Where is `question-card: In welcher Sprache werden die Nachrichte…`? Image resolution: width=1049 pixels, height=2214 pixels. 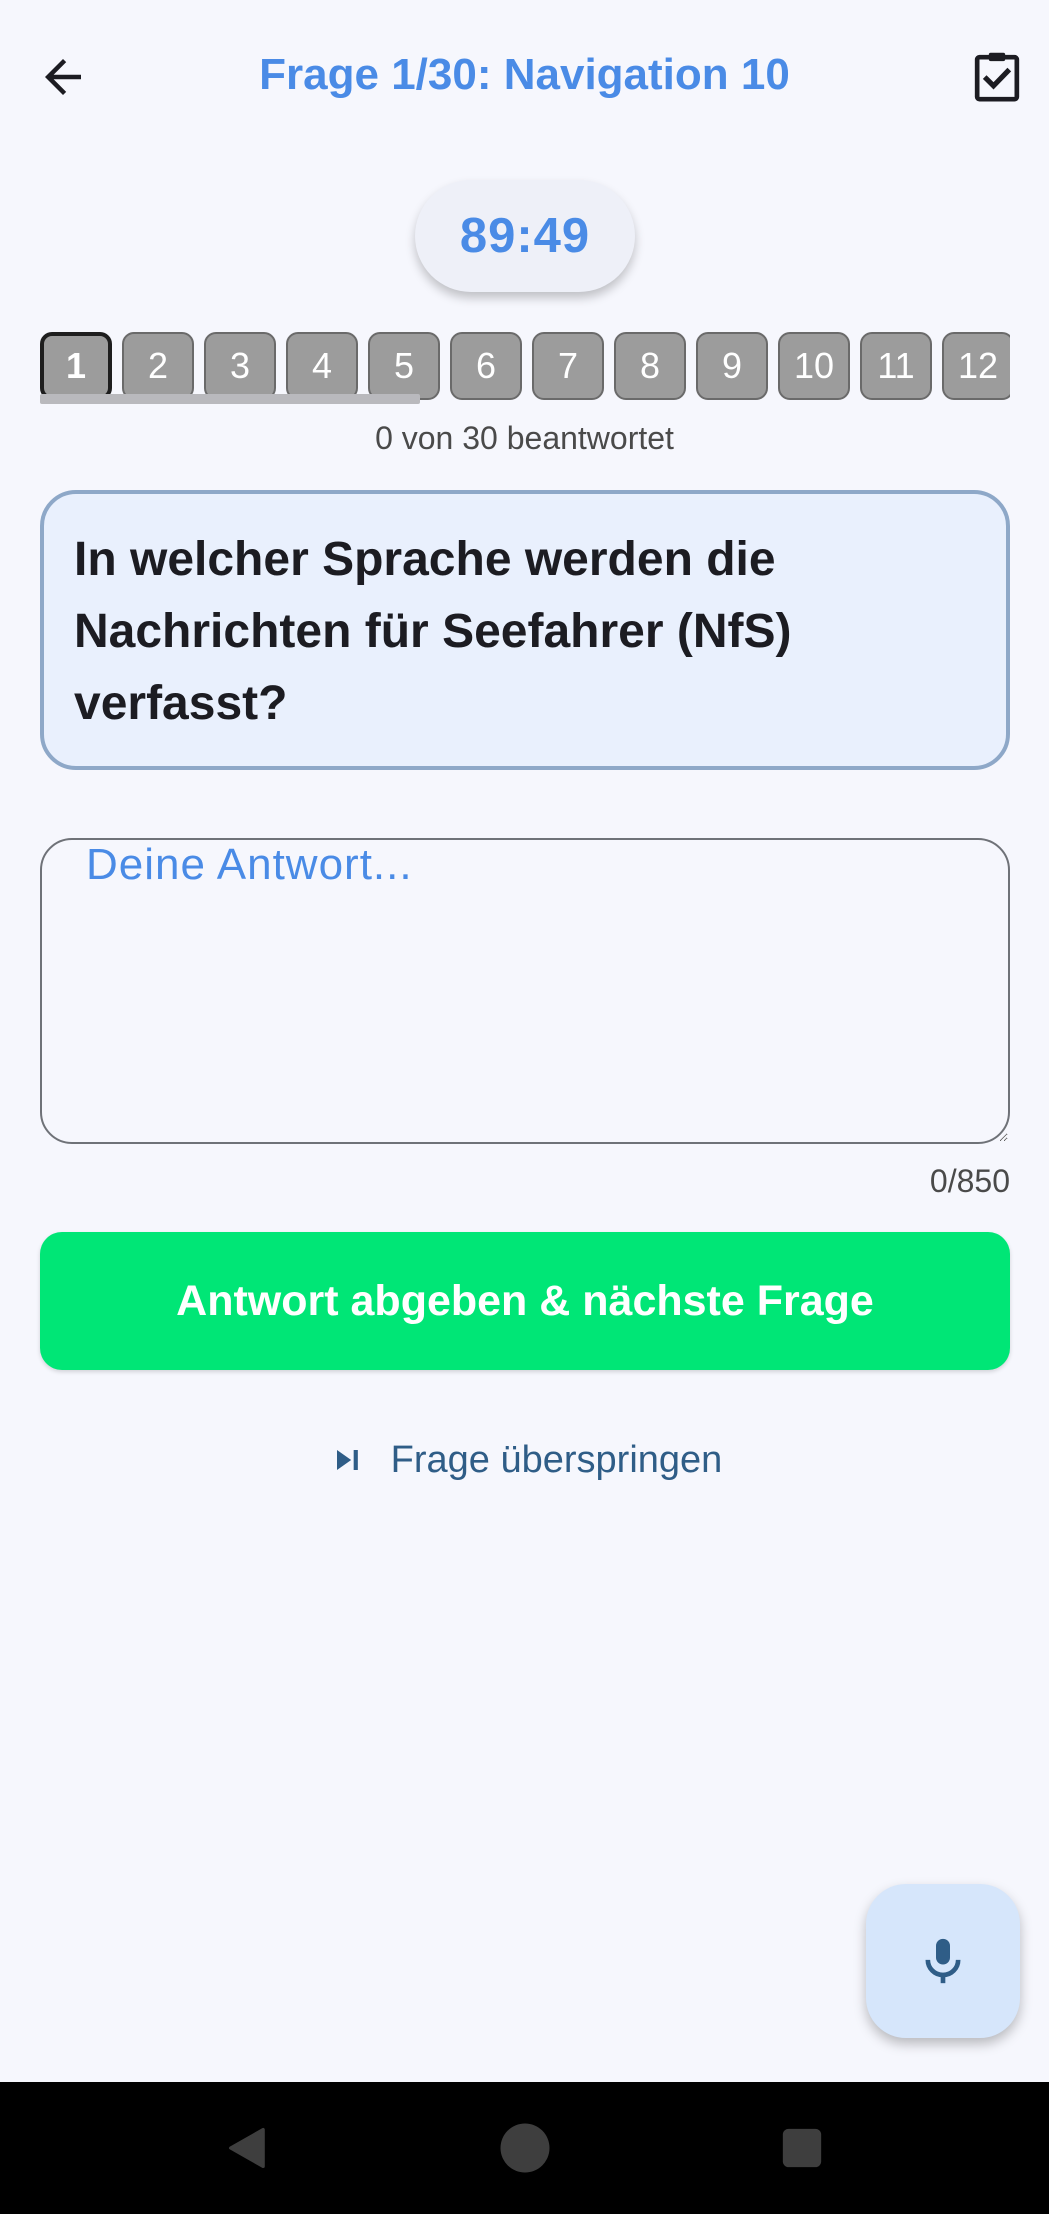
question-card: In welcher Sprache werden die Nachrichte… is located at coordinates (525, 630).